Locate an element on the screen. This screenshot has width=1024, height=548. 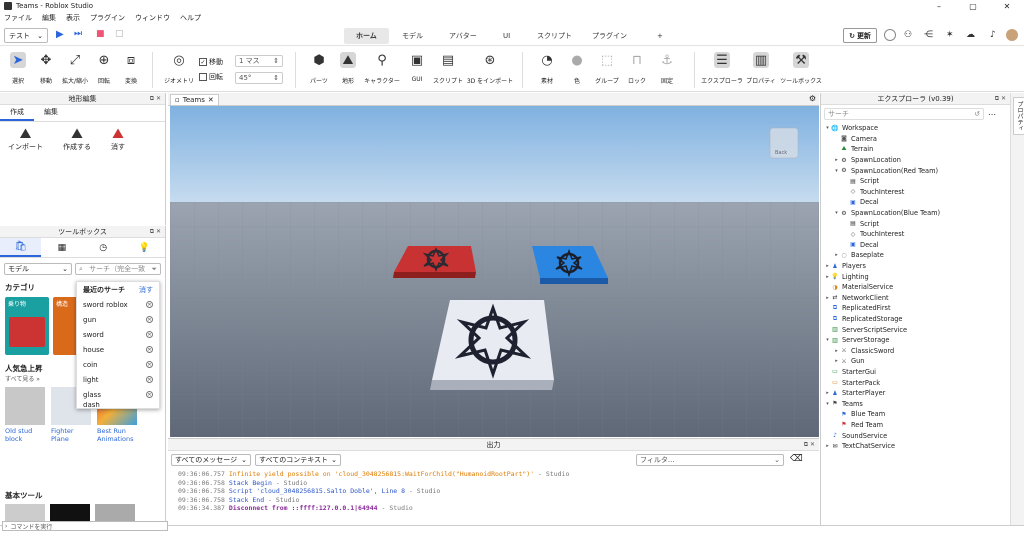
explorer-tree-item: ⚑ Blue Team is located at coordinates (915, 414).